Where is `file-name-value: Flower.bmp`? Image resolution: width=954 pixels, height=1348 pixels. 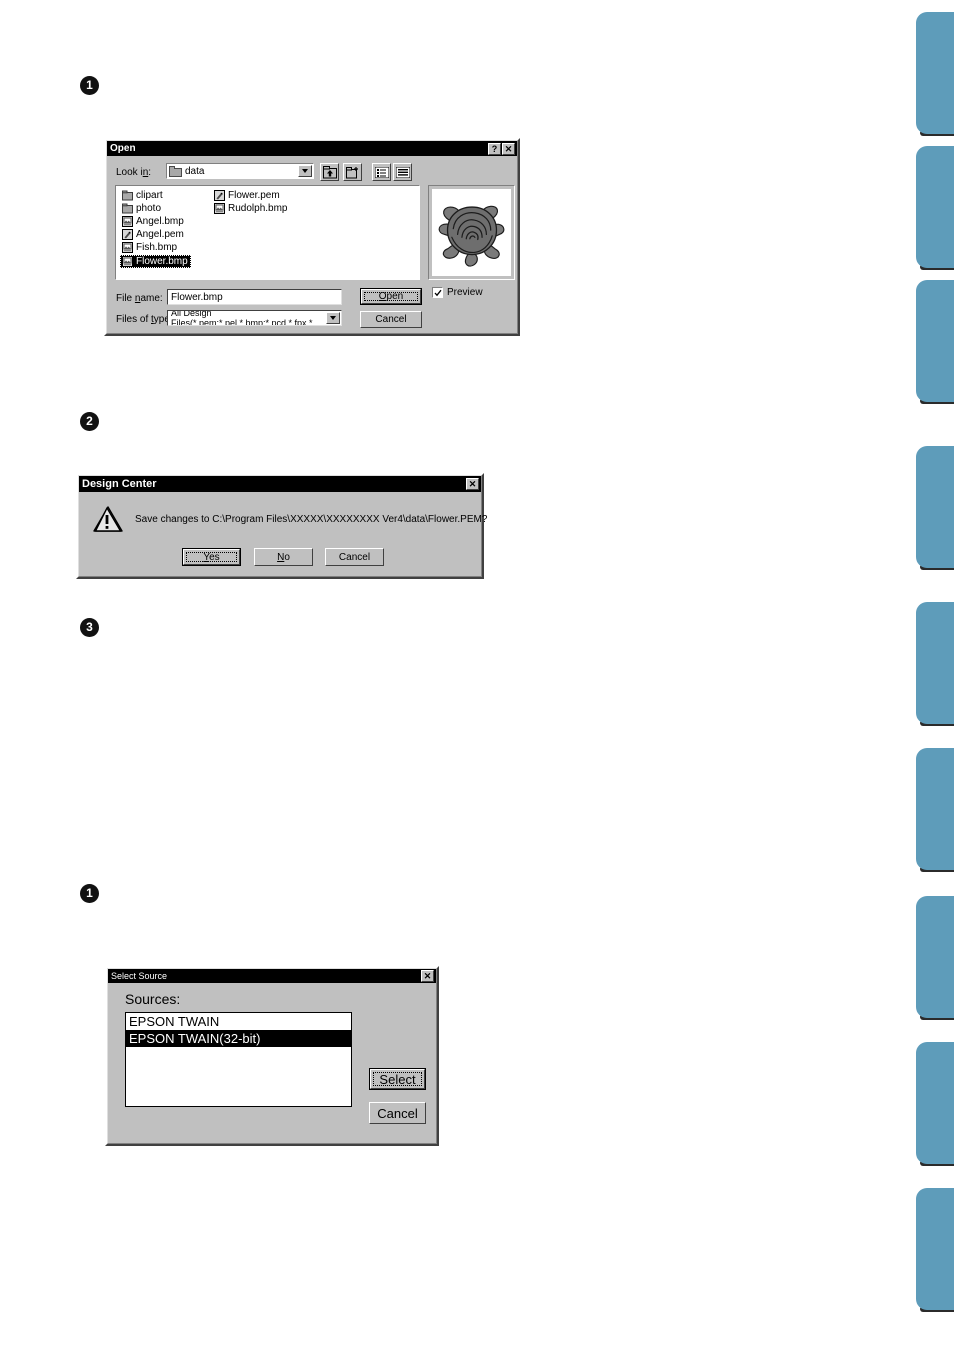 file-name-value: Flower.bmp is located at coordinates (197, 297).